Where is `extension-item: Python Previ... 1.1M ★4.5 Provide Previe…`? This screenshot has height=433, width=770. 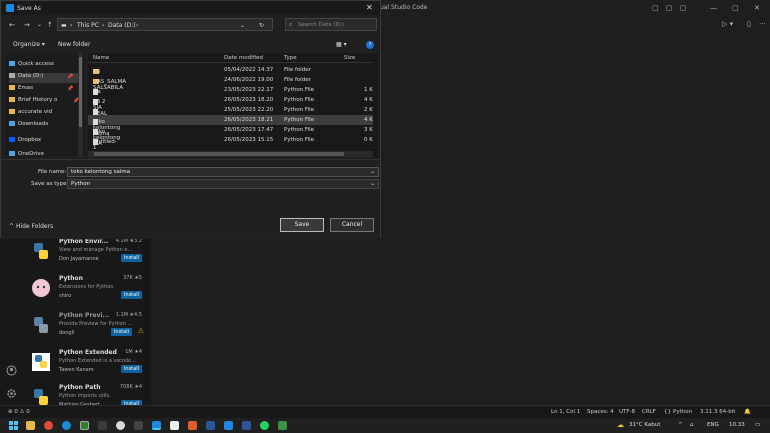
extension-item: Python Previ... 1.1M ★4.5 Provide Previe… is located at coordinates (88, 328).